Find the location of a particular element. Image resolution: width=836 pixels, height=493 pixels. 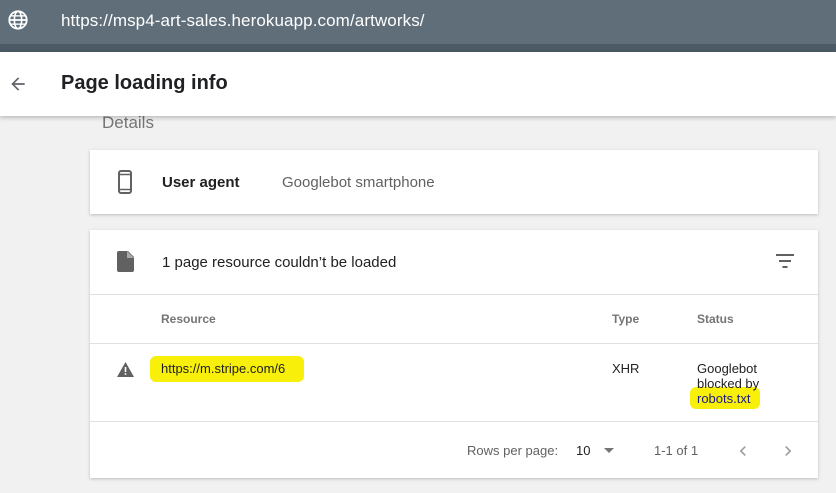

page-header: Page loading info is located at coordinates (418, 84).